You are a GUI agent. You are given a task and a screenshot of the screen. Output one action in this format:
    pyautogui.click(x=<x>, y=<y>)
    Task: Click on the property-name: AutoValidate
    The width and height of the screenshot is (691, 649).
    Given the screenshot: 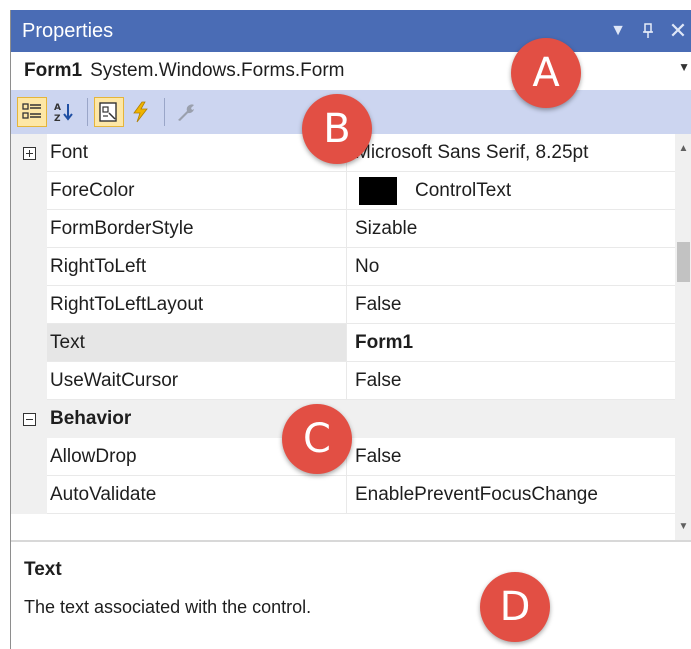 What is the action you would take?
    pyautogui.click(x=197, y=495)
    